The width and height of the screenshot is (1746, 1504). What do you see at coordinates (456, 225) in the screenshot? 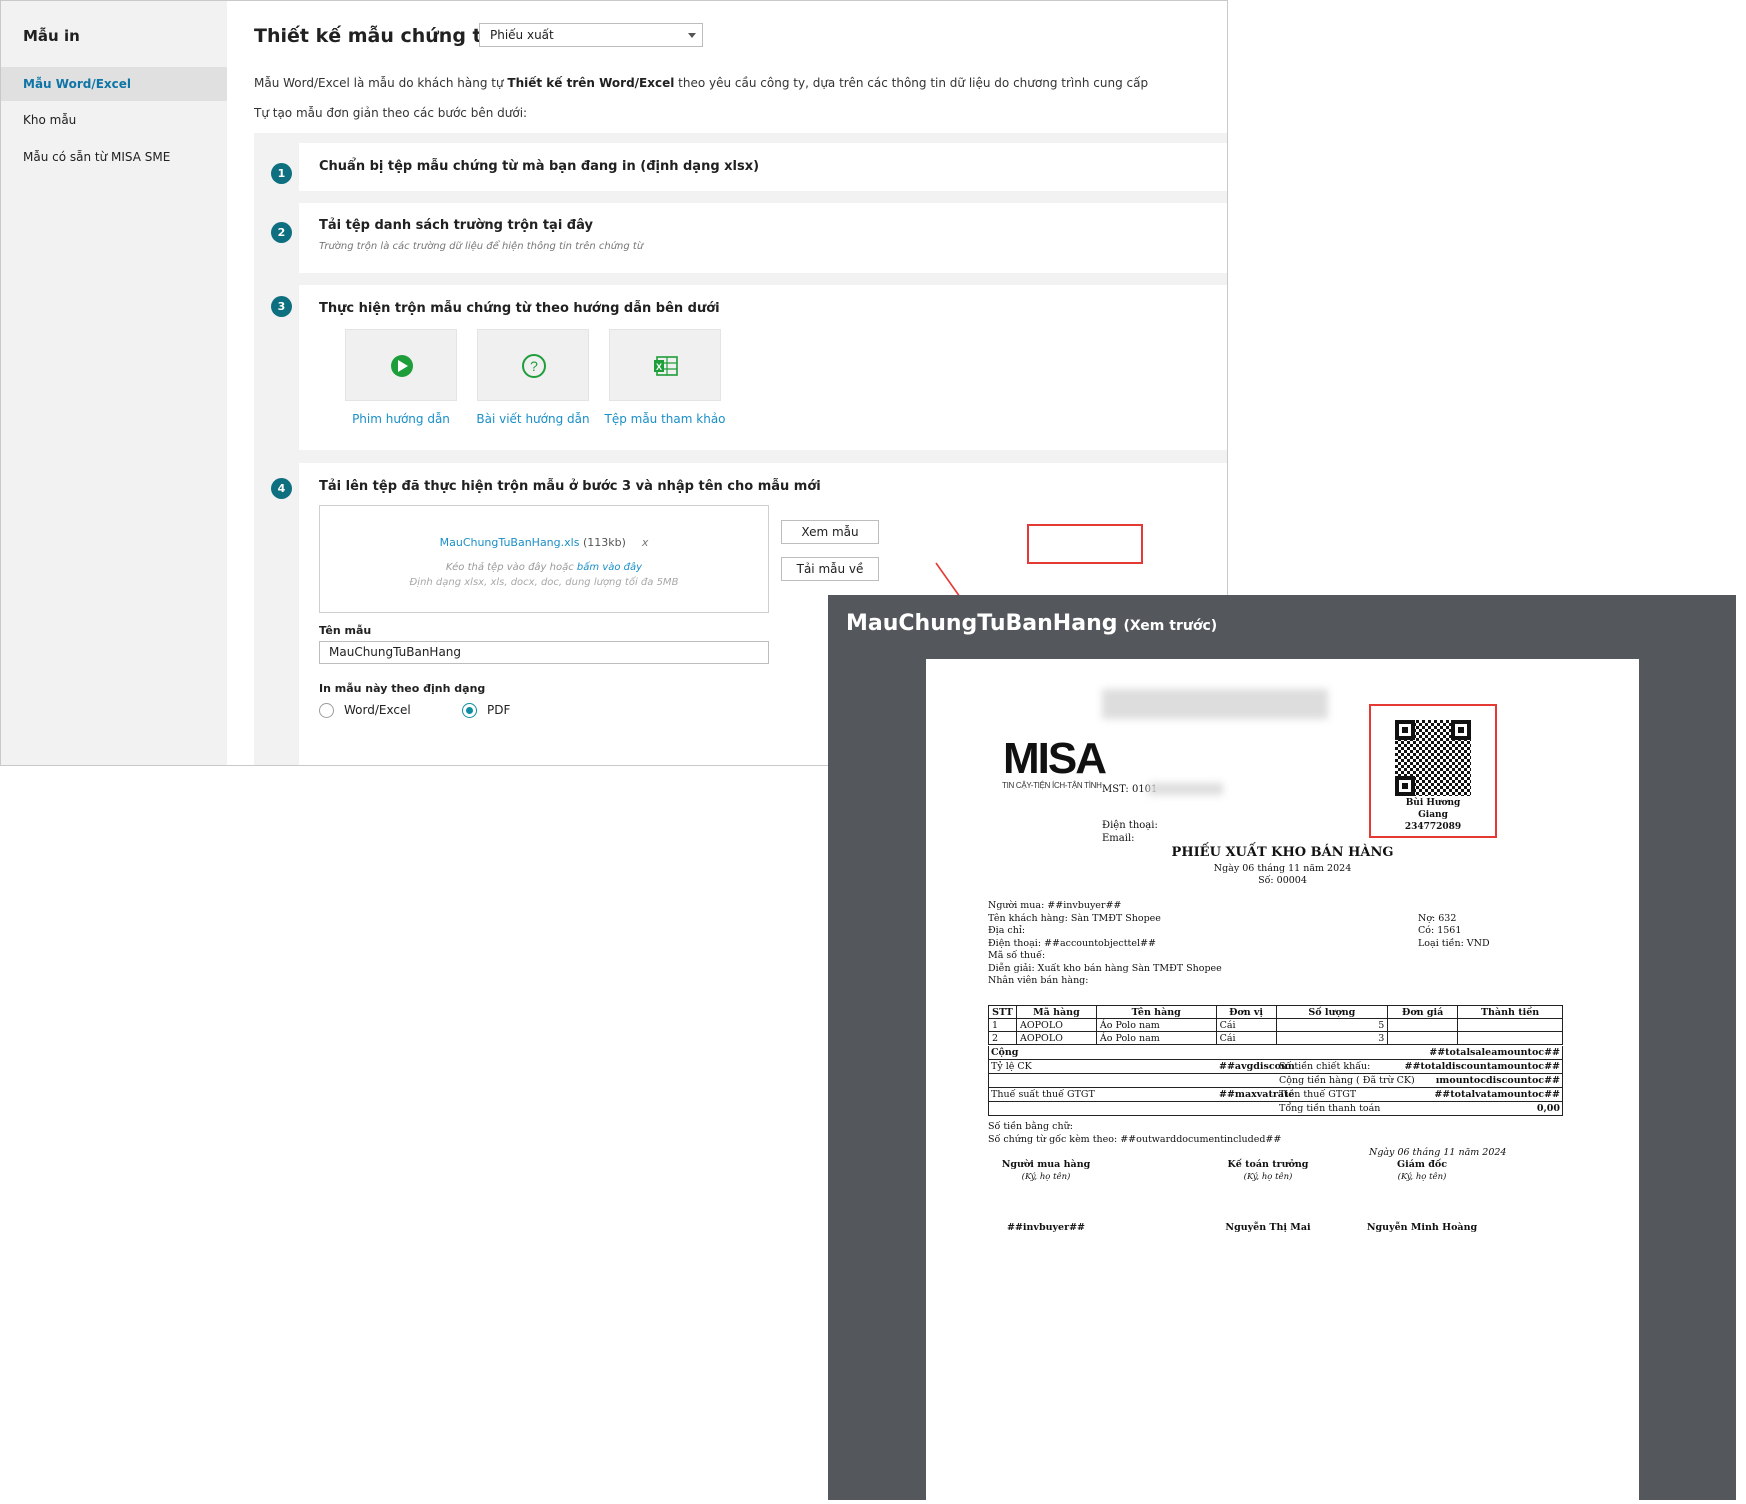
I see `step-2-title: Tải tệp danh sách trường trộn tại đây` at bounding box center [456, 225].